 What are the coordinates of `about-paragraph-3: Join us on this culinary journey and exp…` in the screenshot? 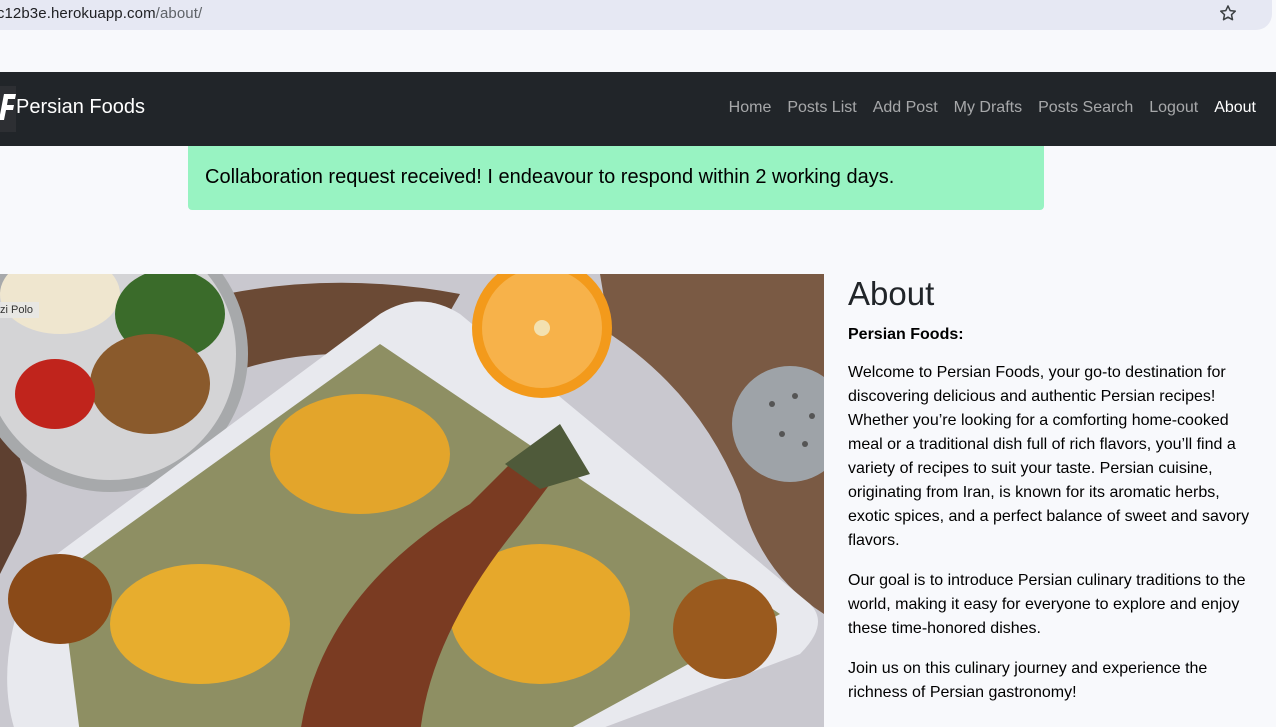 It's located at (1028, 681).